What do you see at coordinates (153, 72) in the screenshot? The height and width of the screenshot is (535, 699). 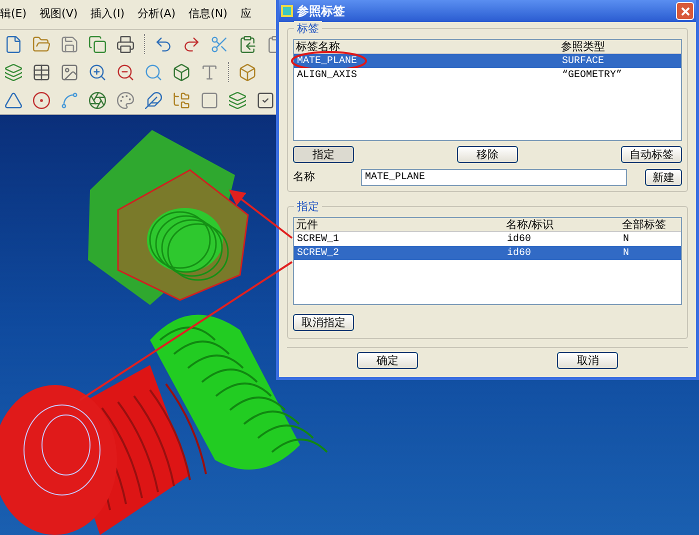 I see `zoom-fit-icon` at bounding box center [153, 72].